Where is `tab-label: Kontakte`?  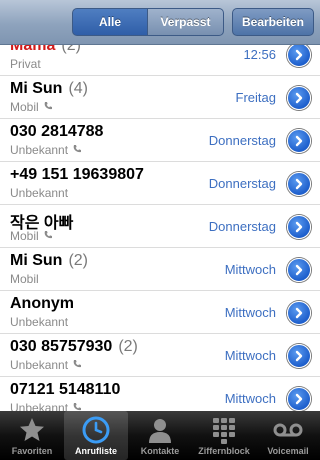 tab-label: Kontakte is located at coordinates (160, 451).